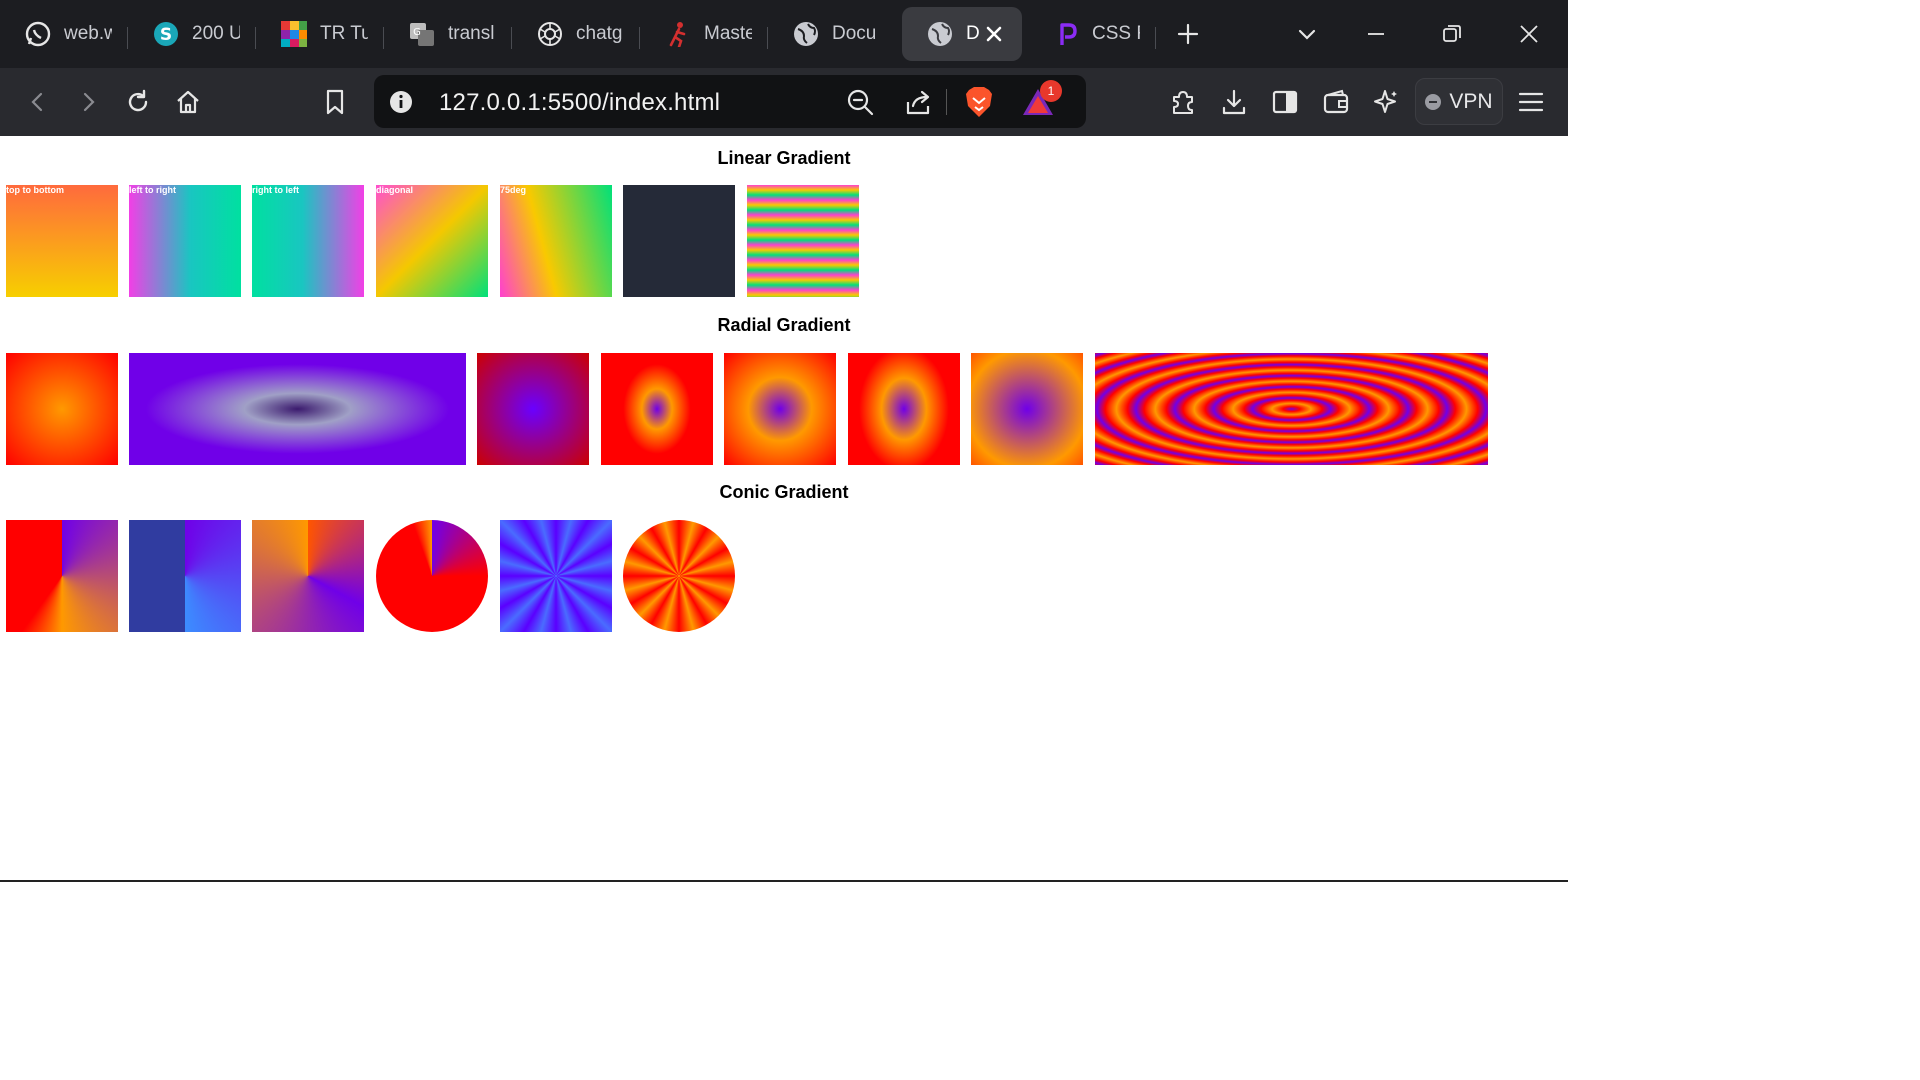 The image size is (1920, 1080). I want to click on minimize-icon, so click(1376, 34).